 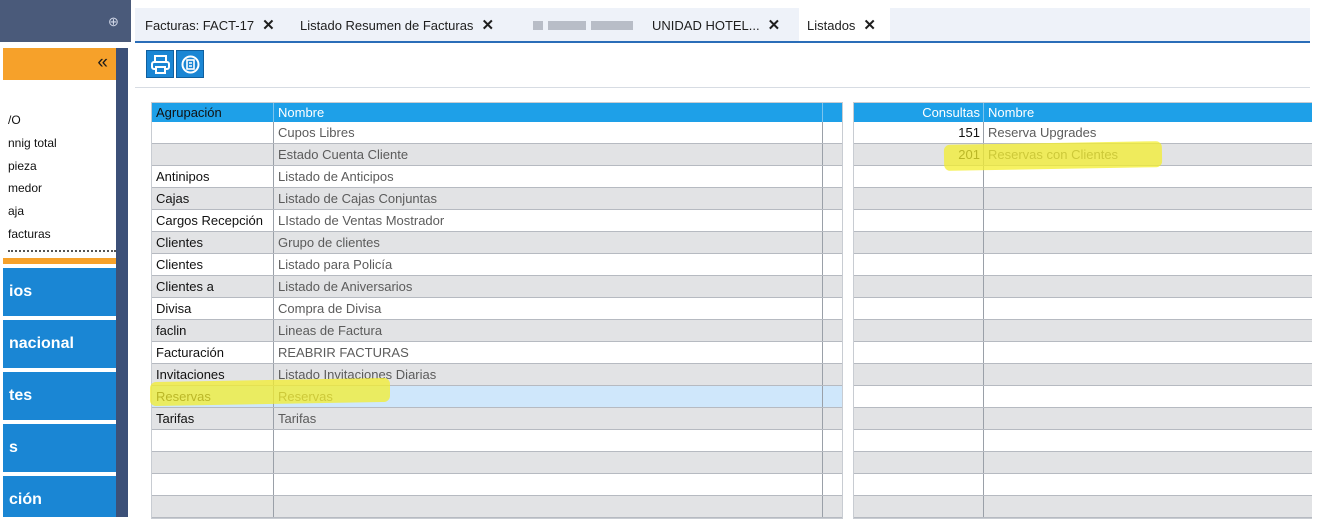 What do you see at coordinates (62, 251) in the screenshot?
I see `left-nav-divider` at bounding box center [62, 251].